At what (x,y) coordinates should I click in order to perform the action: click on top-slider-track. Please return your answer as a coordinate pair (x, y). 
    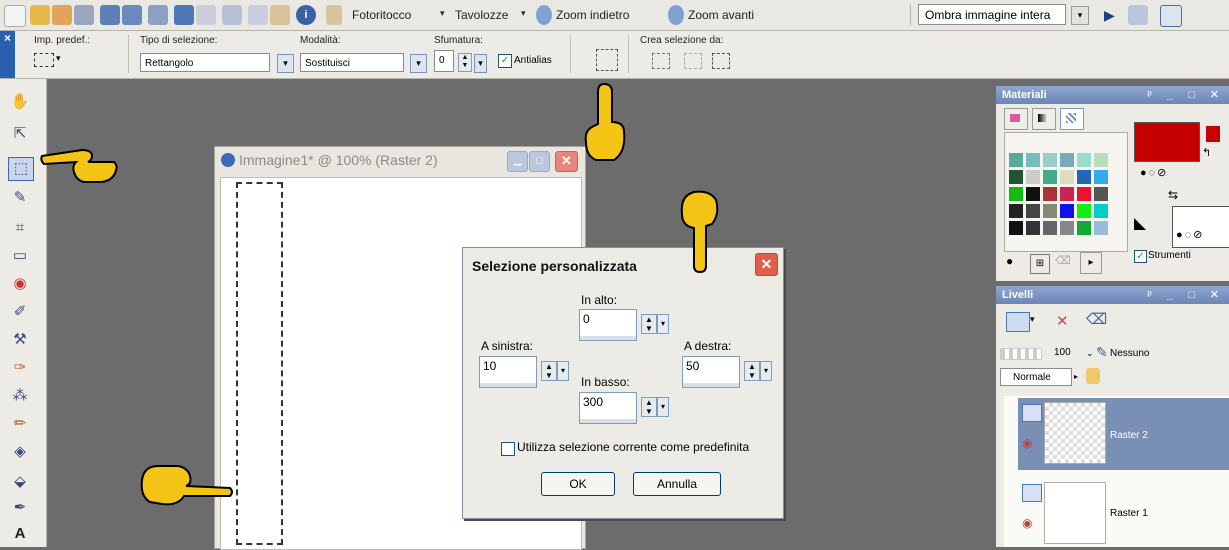
    Looking at the image, I should click on (608, 338).